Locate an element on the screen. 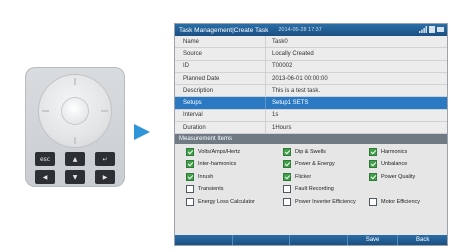 The height and width of the screenshot is (252, 453). field-row-setups: Setups Setup1 SETS is located at coordinates (311, 103).